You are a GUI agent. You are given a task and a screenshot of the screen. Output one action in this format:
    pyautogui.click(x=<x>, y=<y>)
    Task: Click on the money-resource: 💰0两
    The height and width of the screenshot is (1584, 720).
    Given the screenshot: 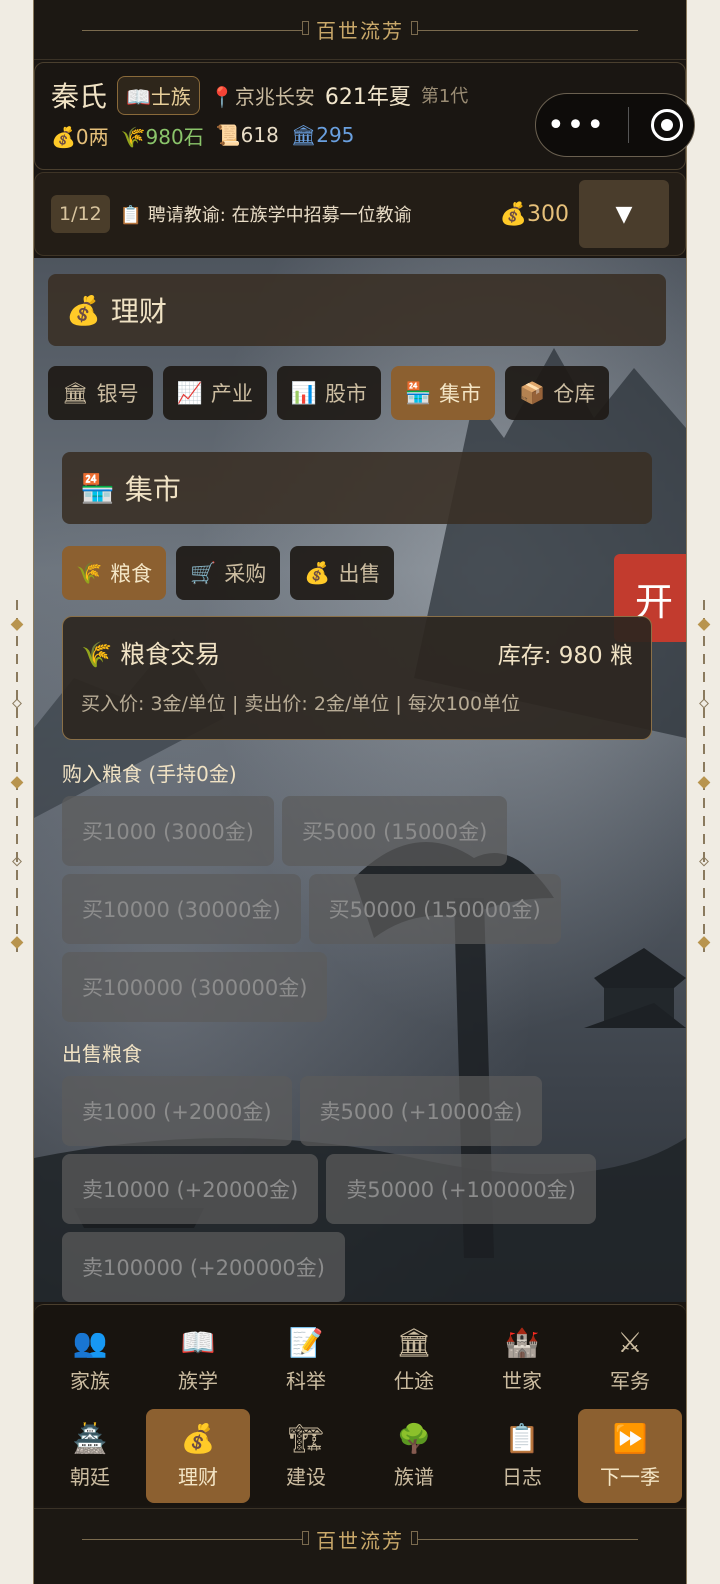 What is the action you would take?
    pyautogui.click(x=80, y=135)
    